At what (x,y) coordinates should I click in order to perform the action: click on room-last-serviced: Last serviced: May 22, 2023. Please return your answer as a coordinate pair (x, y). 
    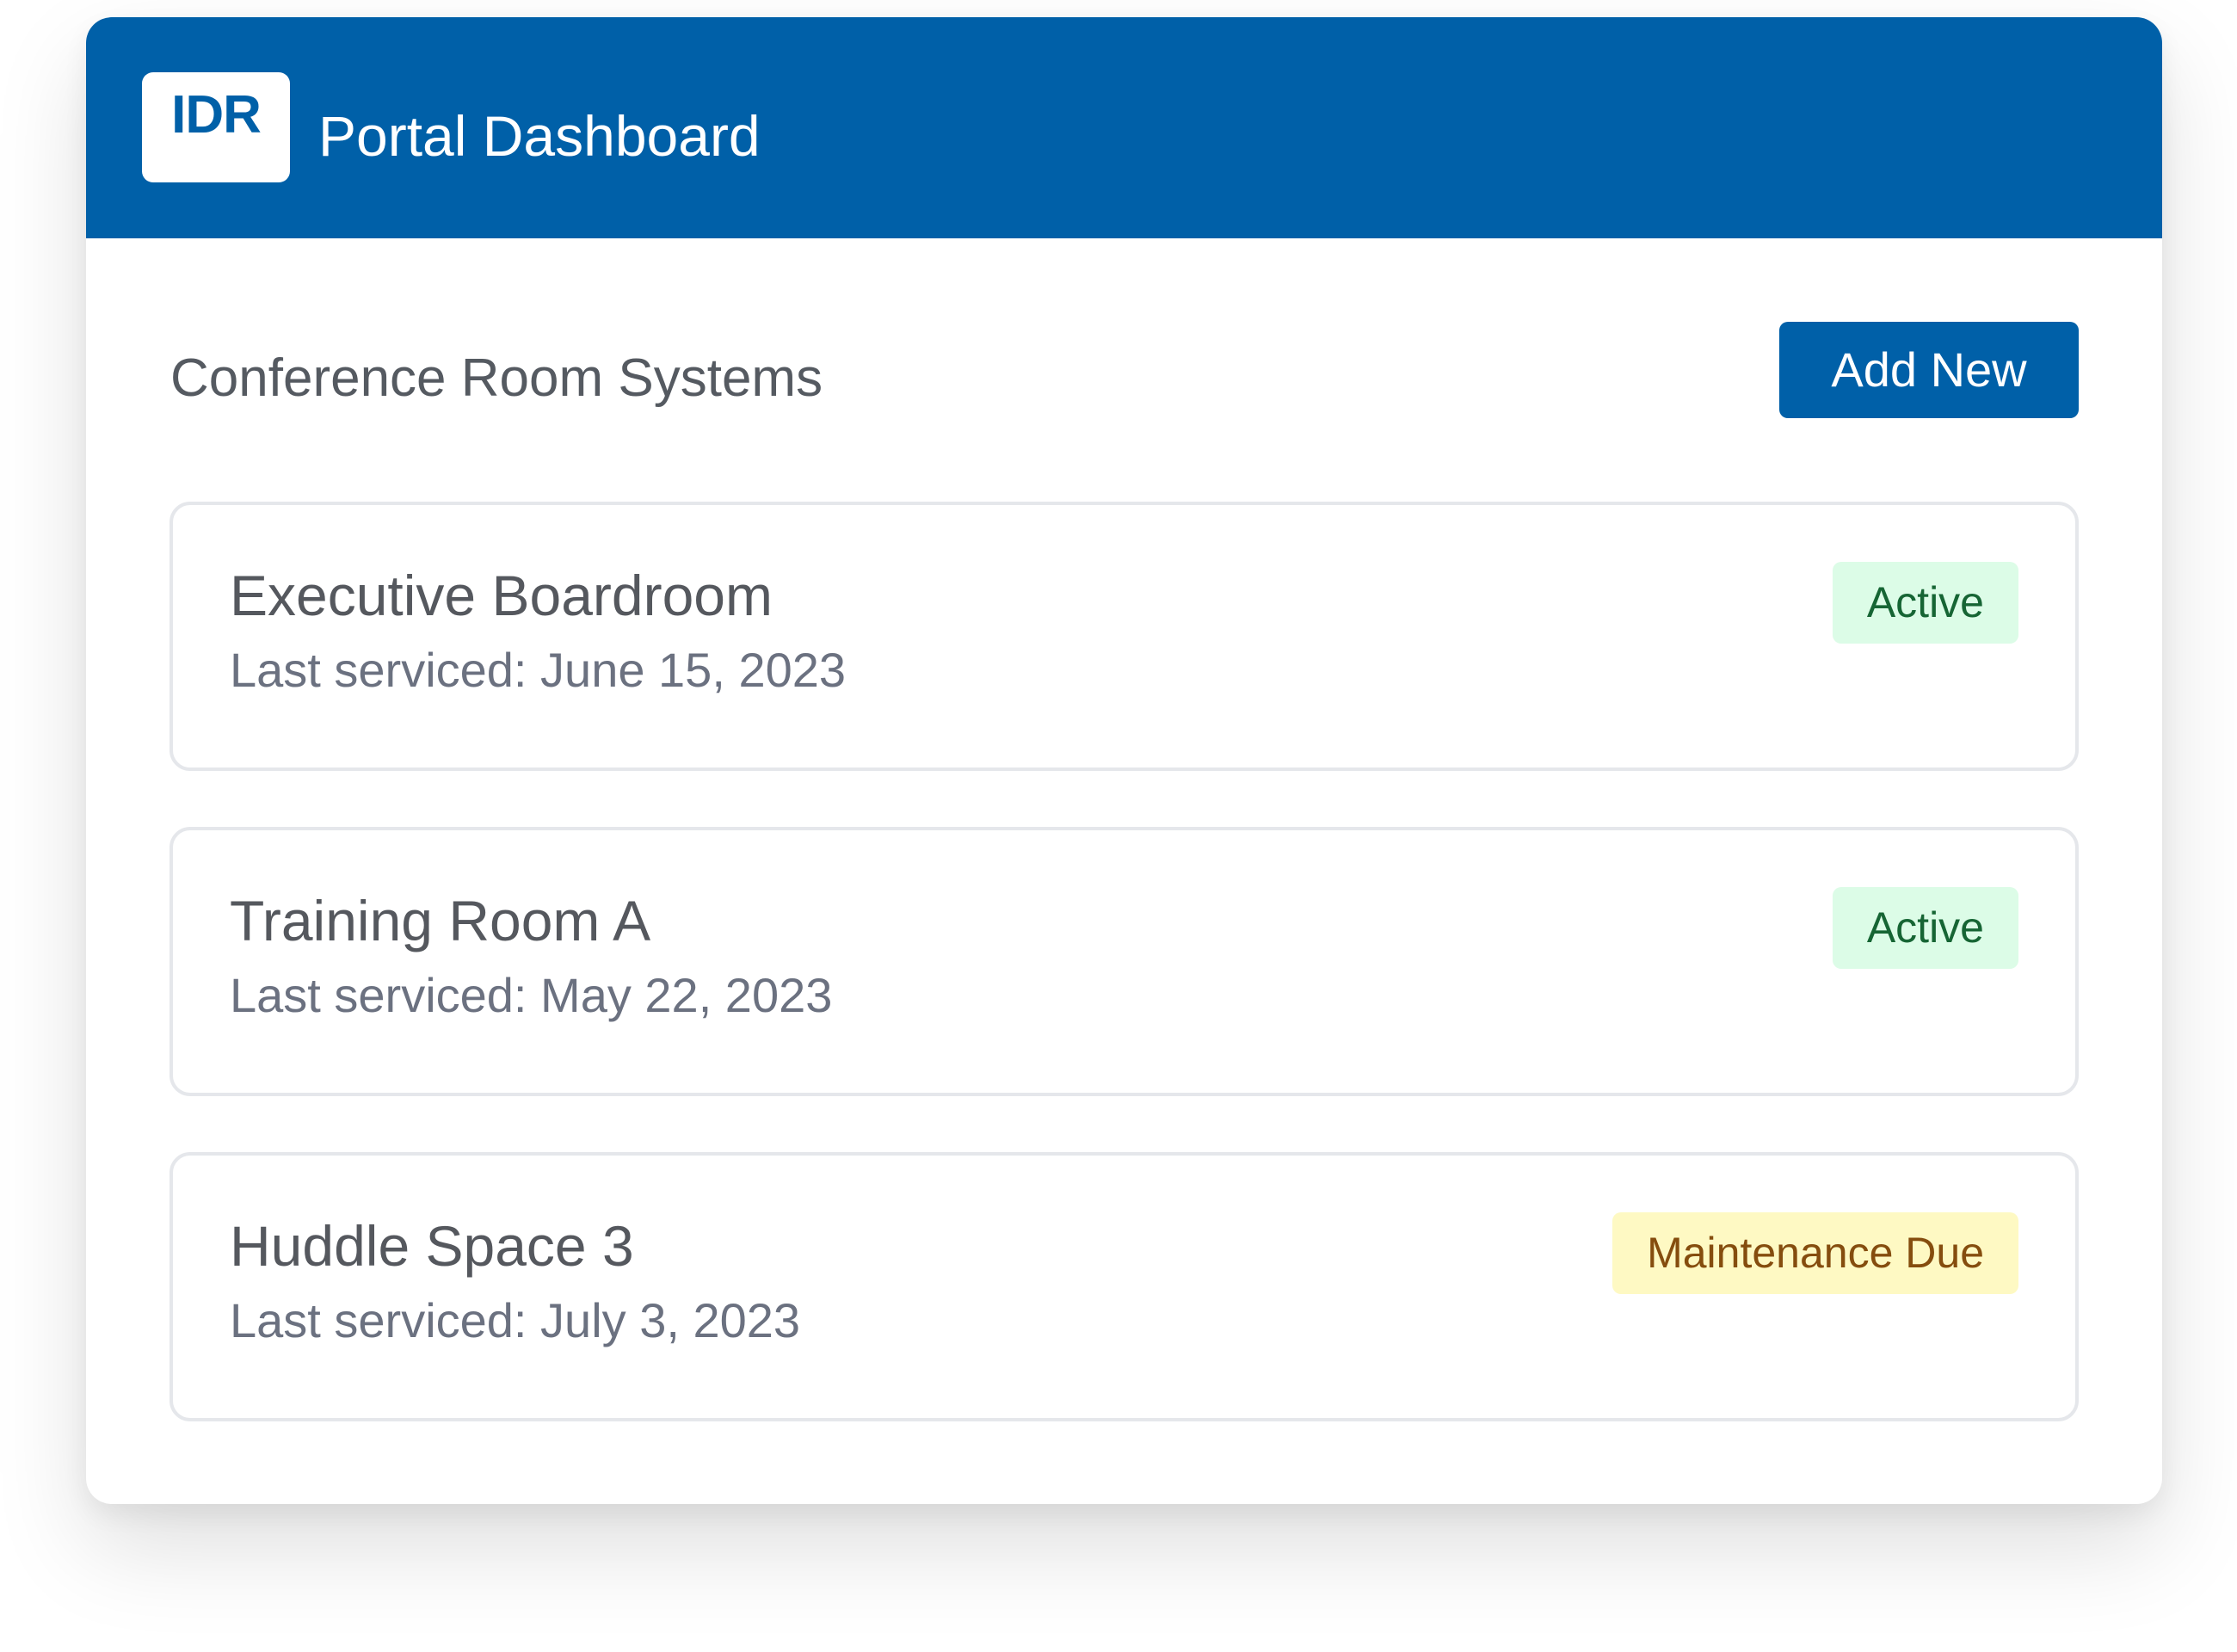
    Looking at the image, I should click on (531, 995).